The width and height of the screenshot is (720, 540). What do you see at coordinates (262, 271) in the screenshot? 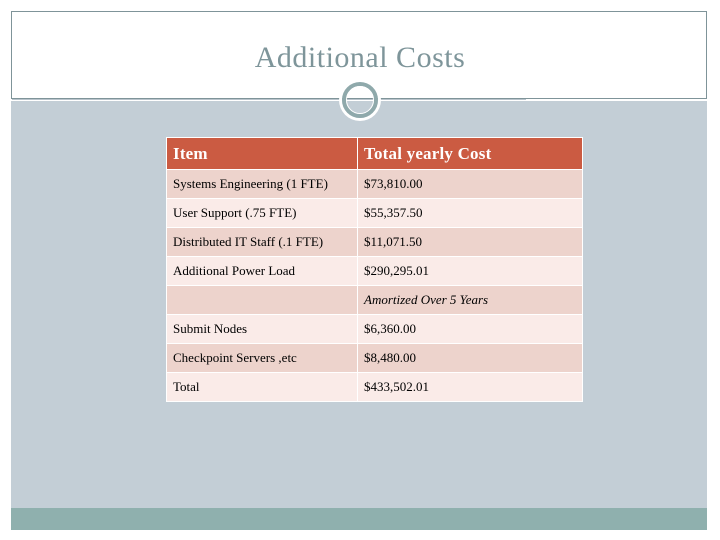
I see `item-cell: Additional Power Load` at bounding box center [262, 271].